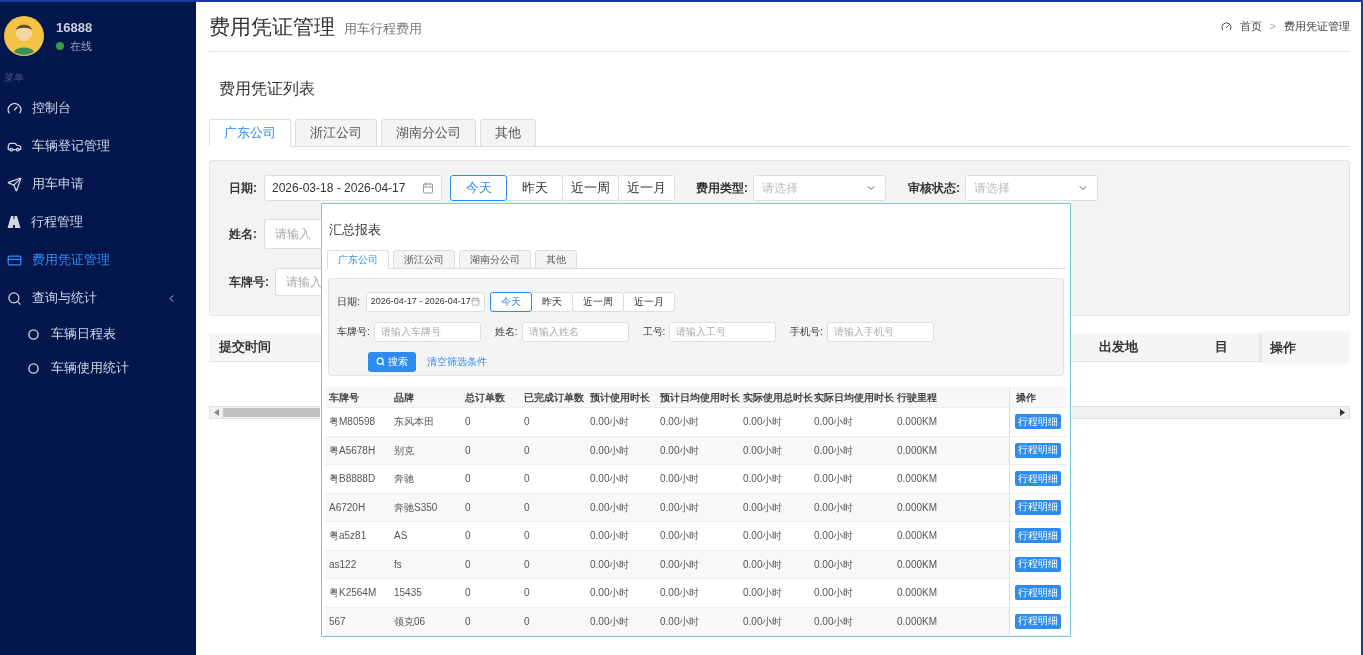  I want to click on text-field: 请输入车牌号, so click(427, 331).